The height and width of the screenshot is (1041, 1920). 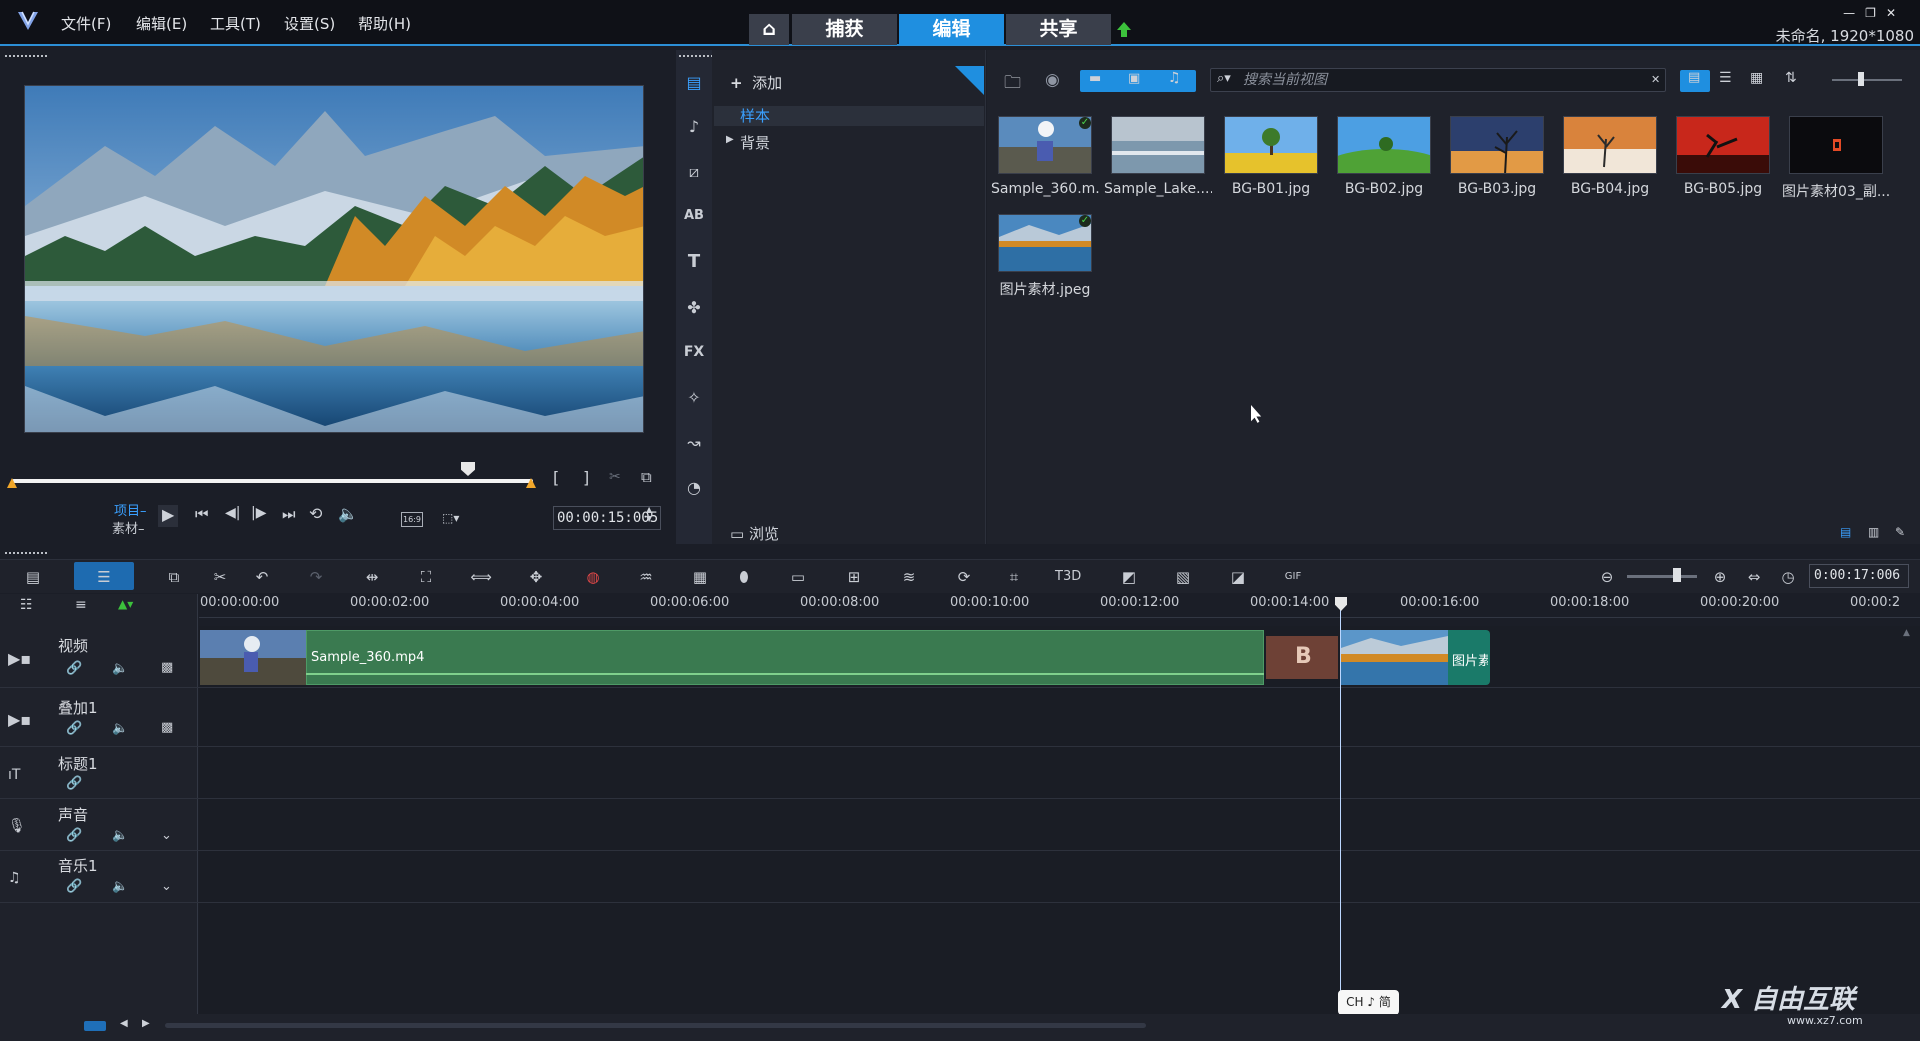 I want to click on ripple-icon: ▩, so click(x=167, y=667).